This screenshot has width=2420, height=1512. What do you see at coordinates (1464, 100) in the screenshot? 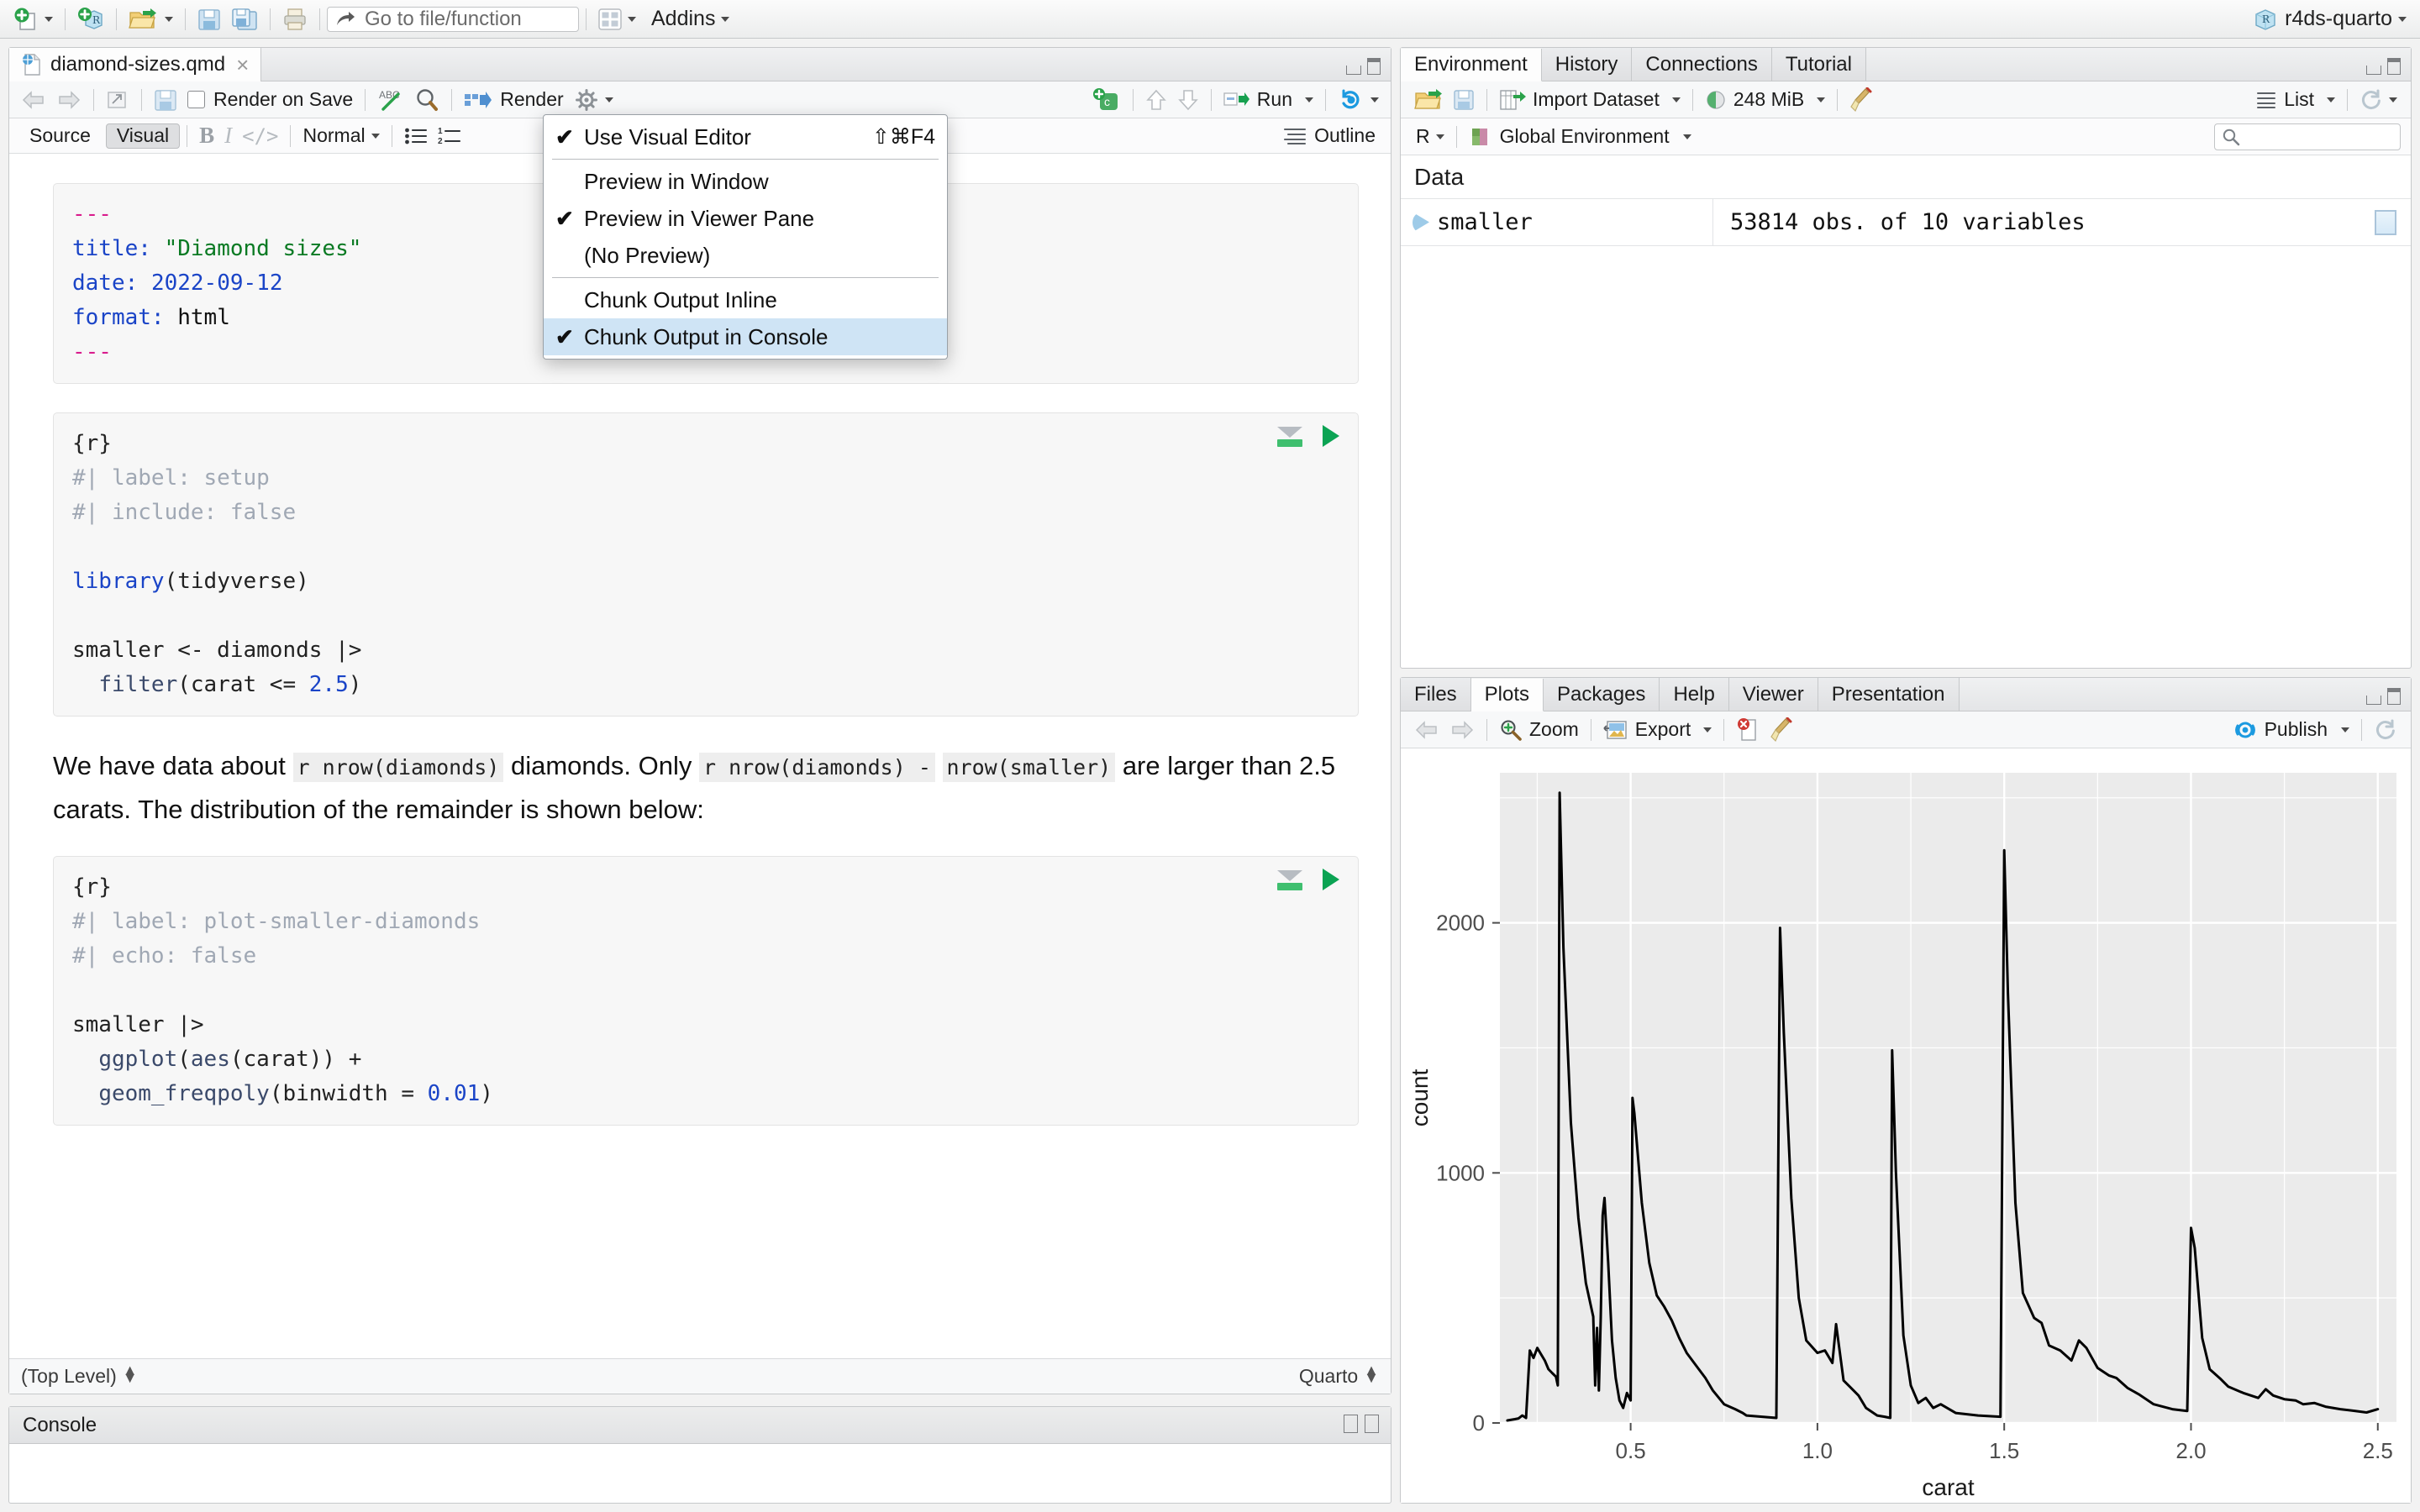
I see `save-workspace-button` at bounding box center [1464, 100].